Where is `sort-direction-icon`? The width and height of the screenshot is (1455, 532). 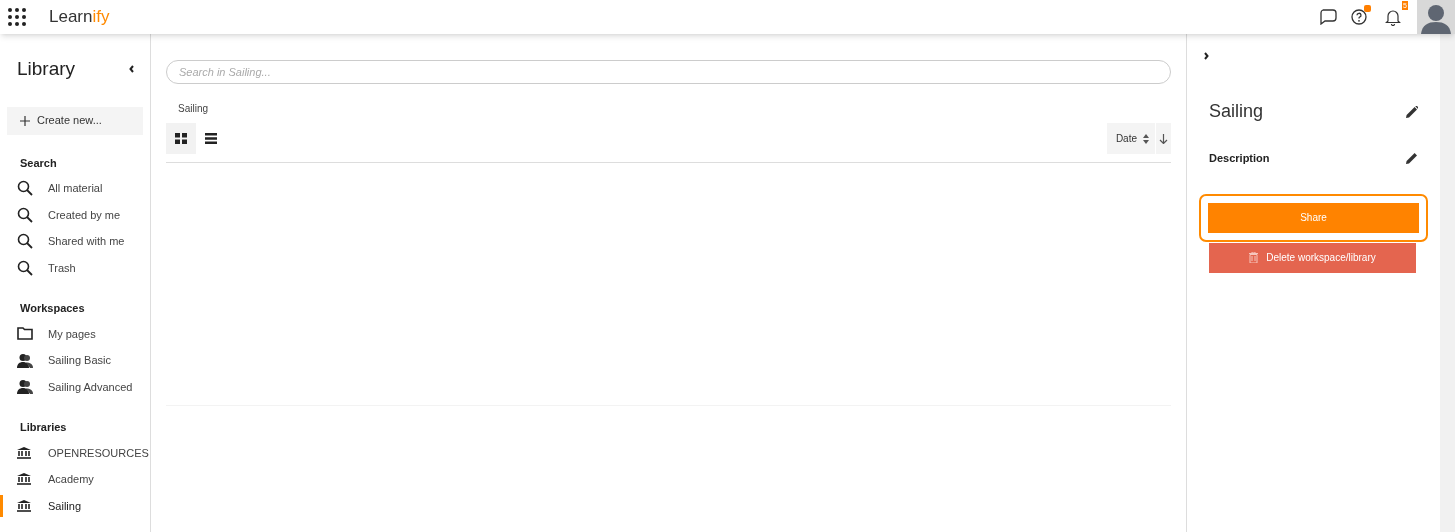 sort-direction-icon is located at coordinates (1163, 138).